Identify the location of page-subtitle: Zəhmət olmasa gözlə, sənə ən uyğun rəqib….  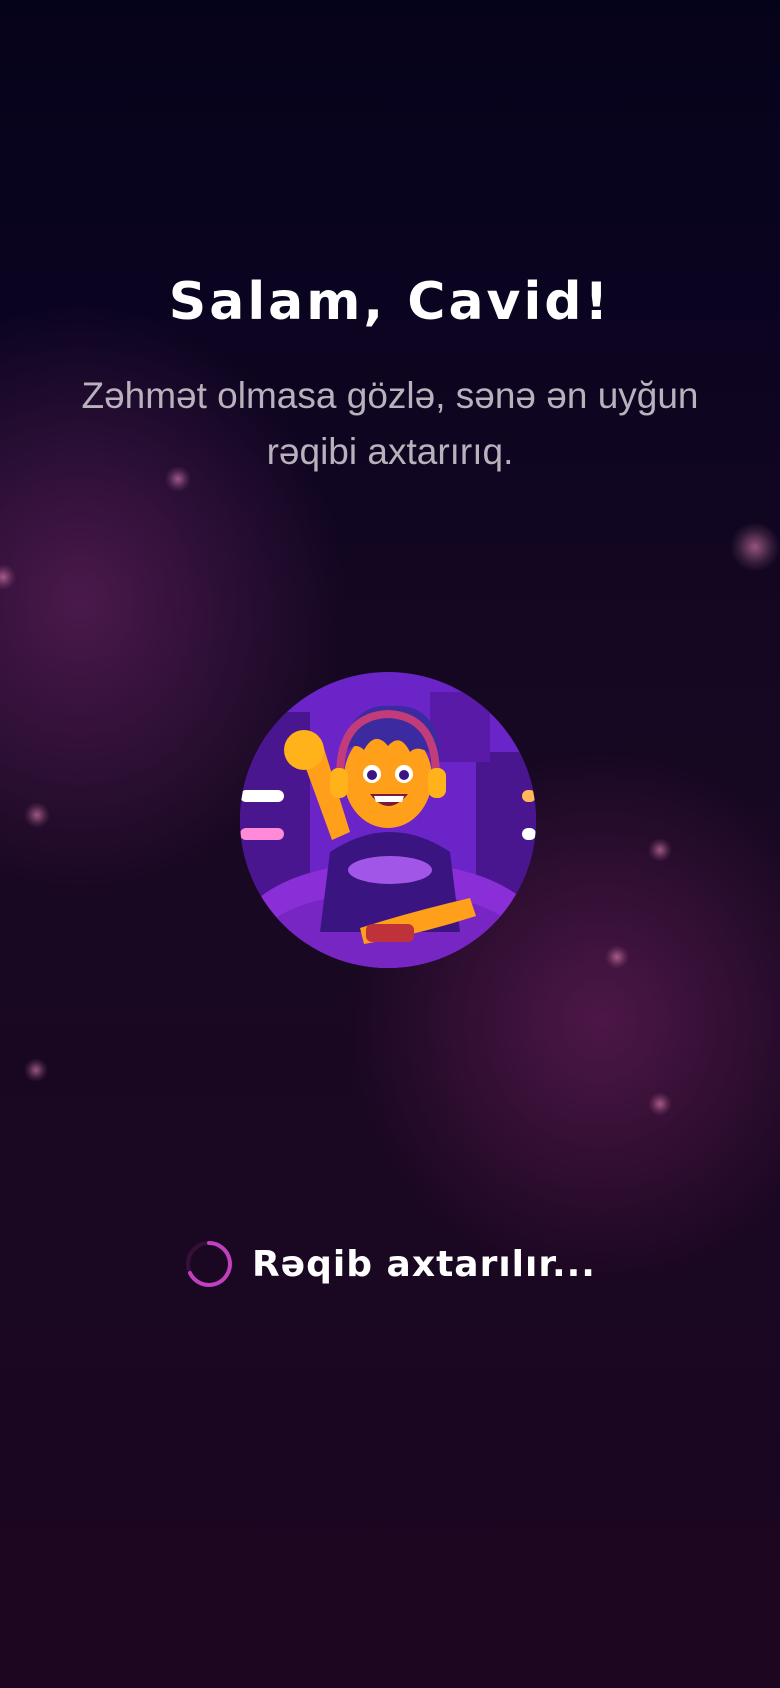
(390, 423).